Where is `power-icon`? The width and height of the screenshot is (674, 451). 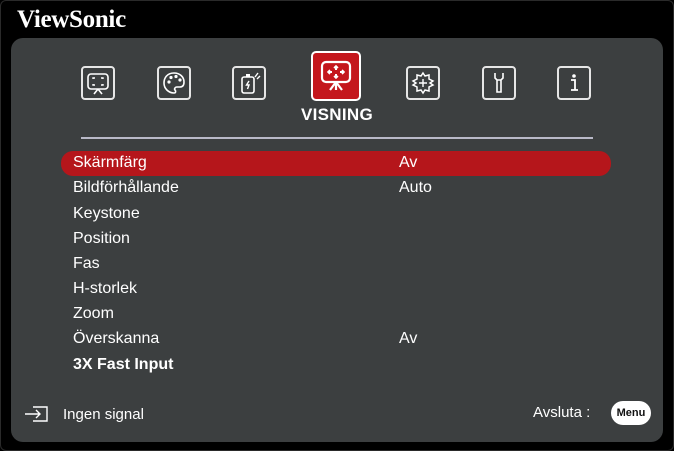 power-icon is located at coordinates (251, 83).